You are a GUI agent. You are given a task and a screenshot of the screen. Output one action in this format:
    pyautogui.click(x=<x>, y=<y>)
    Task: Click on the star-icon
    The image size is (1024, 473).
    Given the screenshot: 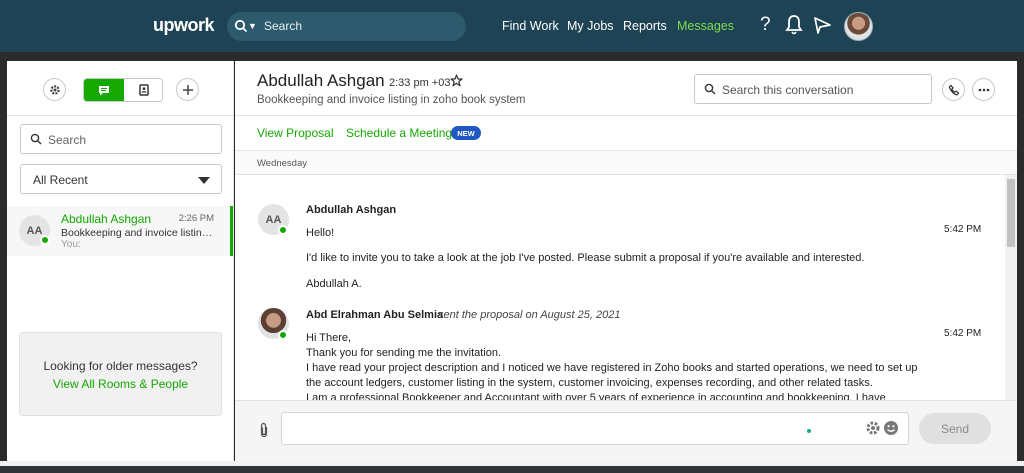 What is the action you would take?
    pyautogui.click(x=456, y=80)
    